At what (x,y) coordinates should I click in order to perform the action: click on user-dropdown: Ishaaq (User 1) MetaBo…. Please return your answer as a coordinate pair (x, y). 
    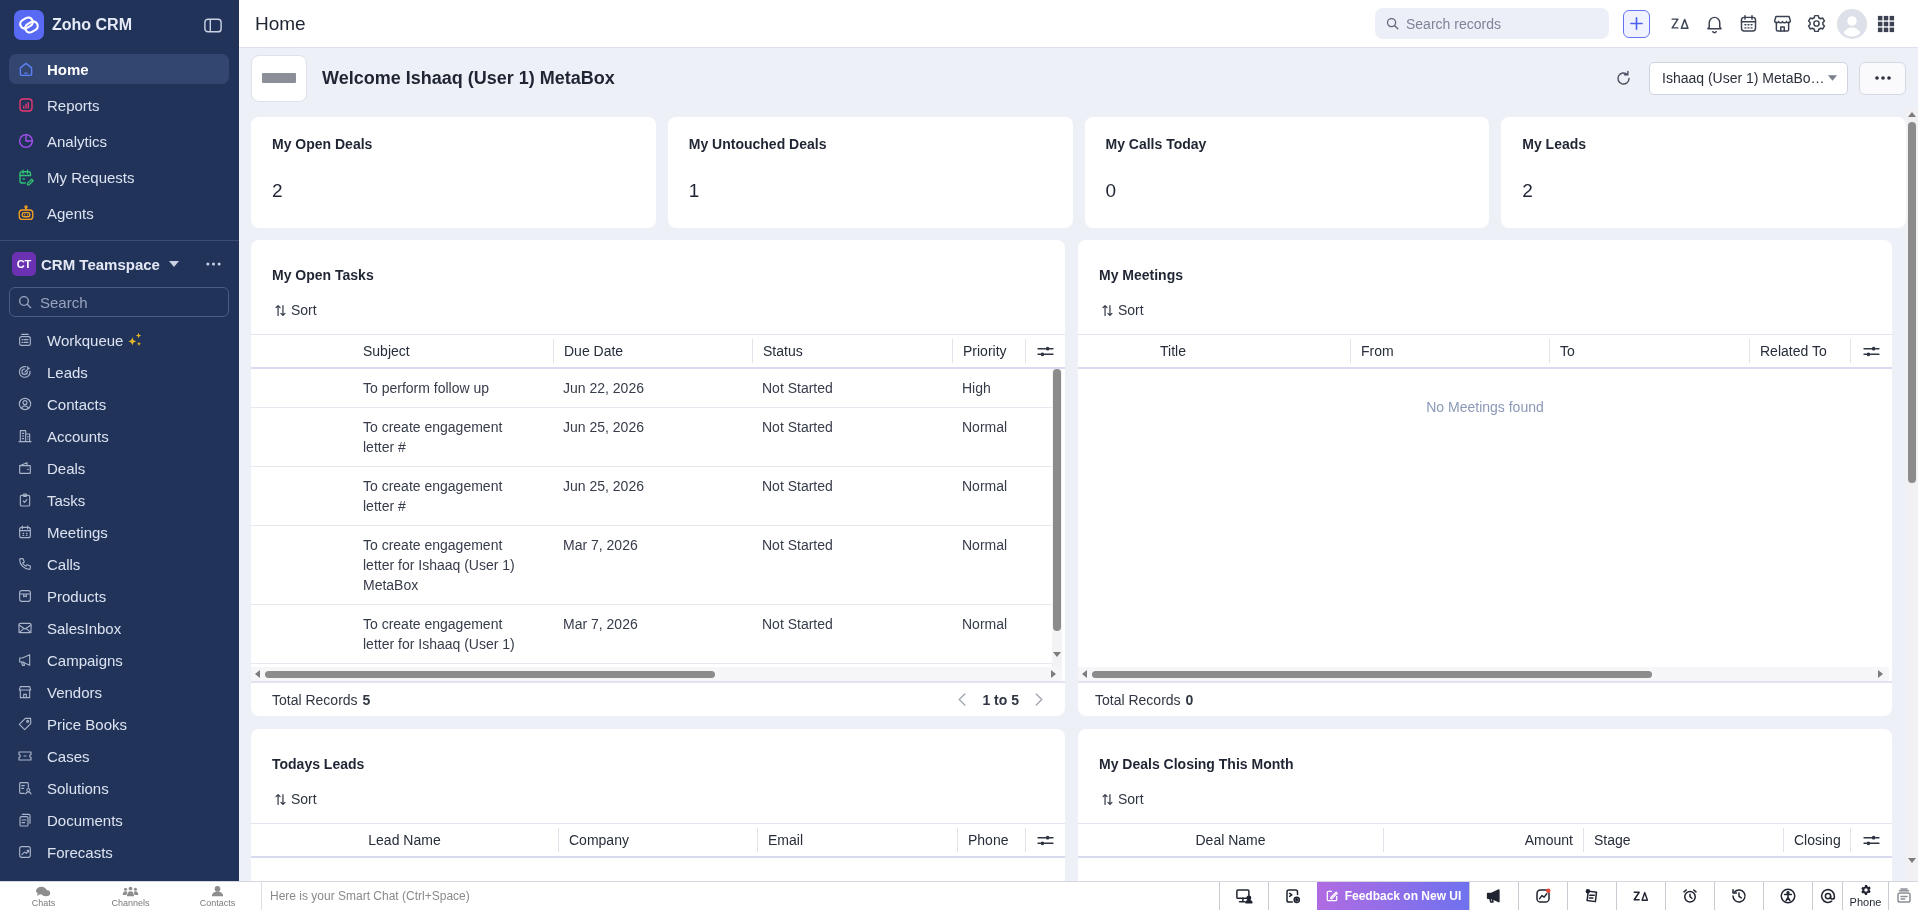
    Looking at the image, I should click on (1748, 78).